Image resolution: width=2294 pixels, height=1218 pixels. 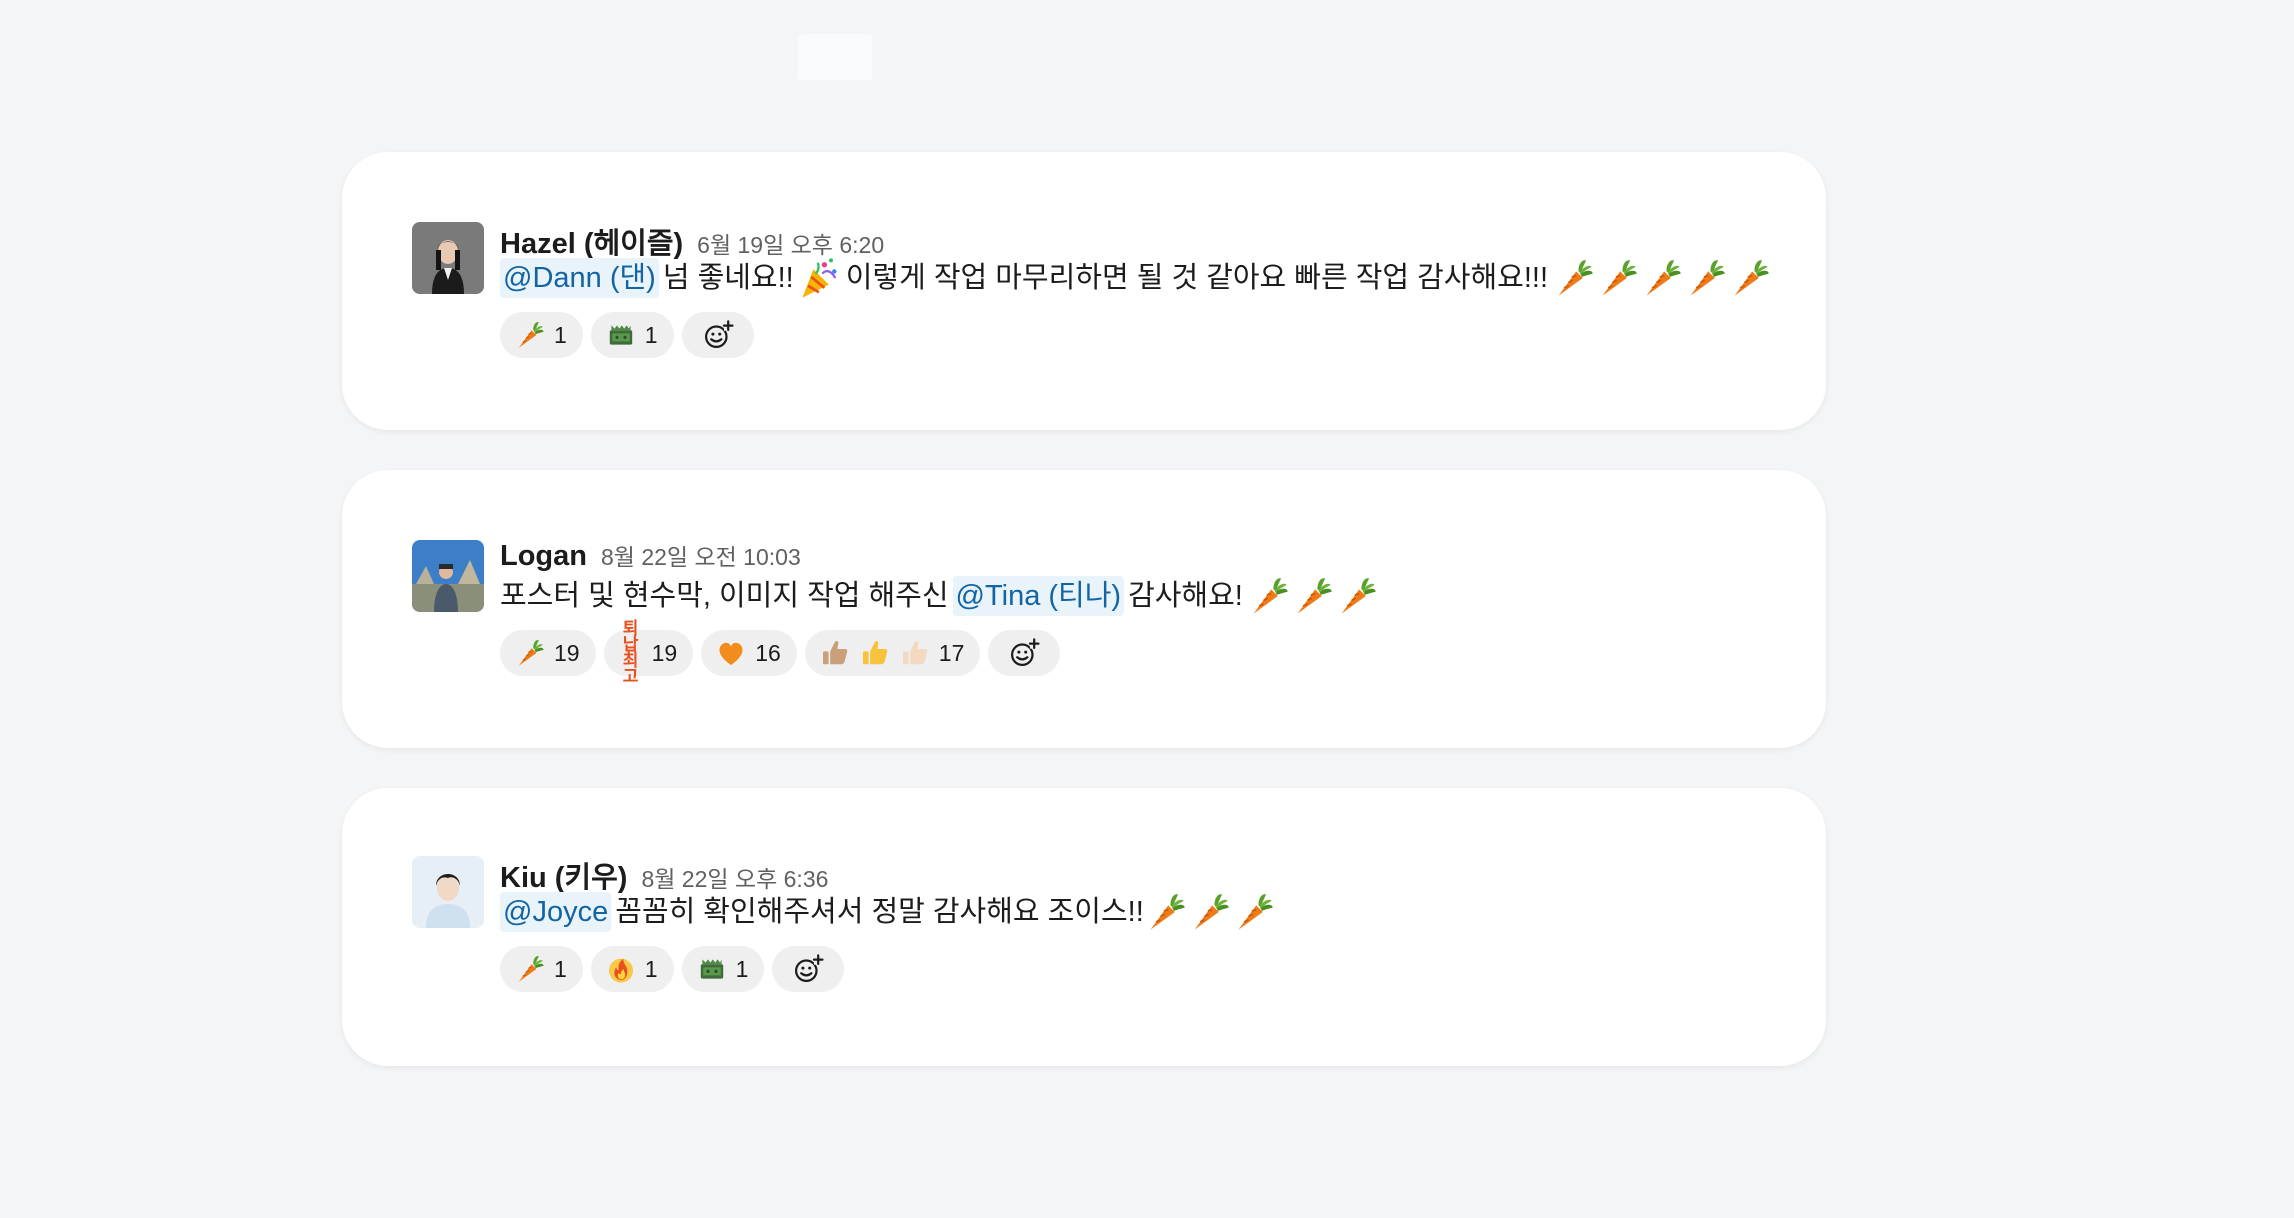 What do you see at coordinates (648, 652) in the screenshot?
I see `reaction-custom-text: 퇴납 최고 19` at bounding box center [648, 652].